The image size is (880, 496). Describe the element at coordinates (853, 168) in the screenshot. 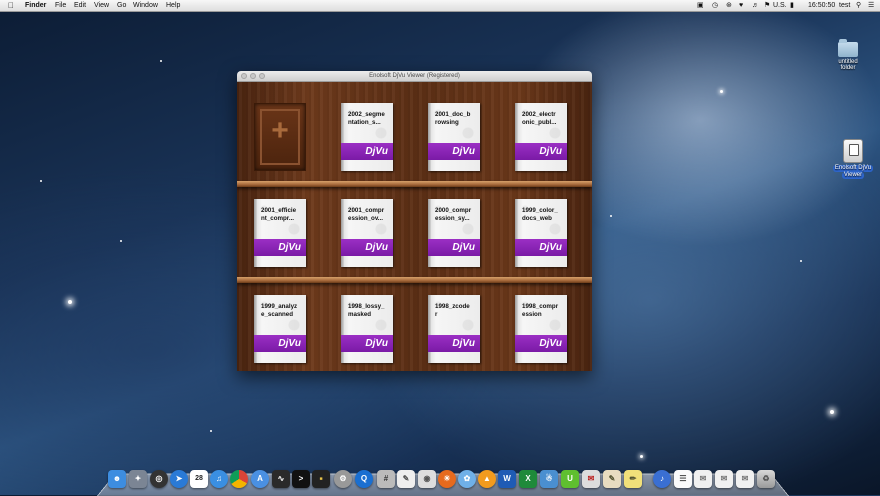

I see `desktop-icon-label: Enolsoft DjVu` at that location.